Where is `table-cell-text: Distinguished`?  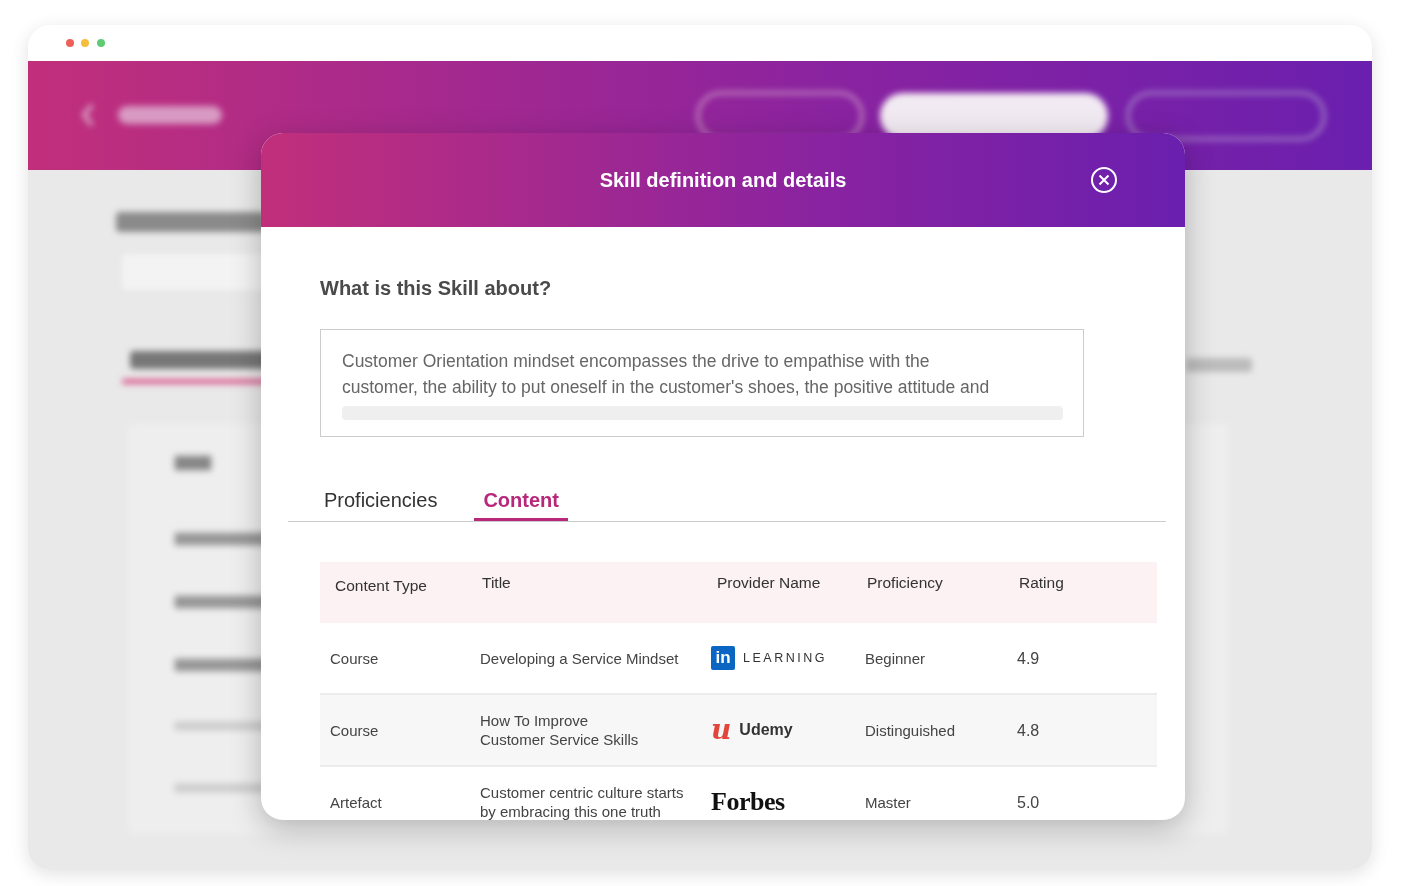
table-cell-text: Distinguished is located at coordinates (910, 730).